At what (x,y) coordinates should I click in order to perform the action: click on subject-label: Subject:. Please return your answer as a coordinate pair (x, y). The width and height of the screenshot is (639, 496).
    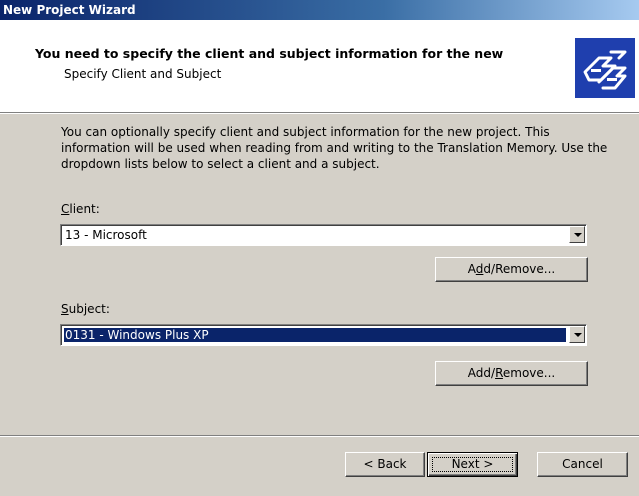
    Looking at the image, I should click on (85, 309).